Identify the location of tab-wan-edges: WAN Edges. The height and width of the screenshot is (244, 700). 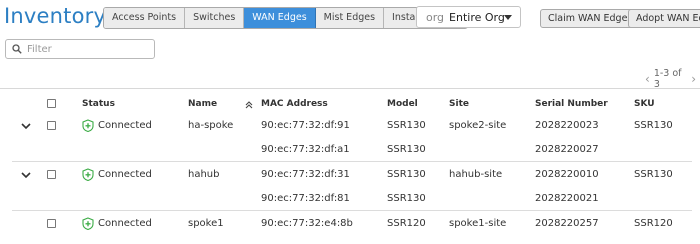
(280, 18).